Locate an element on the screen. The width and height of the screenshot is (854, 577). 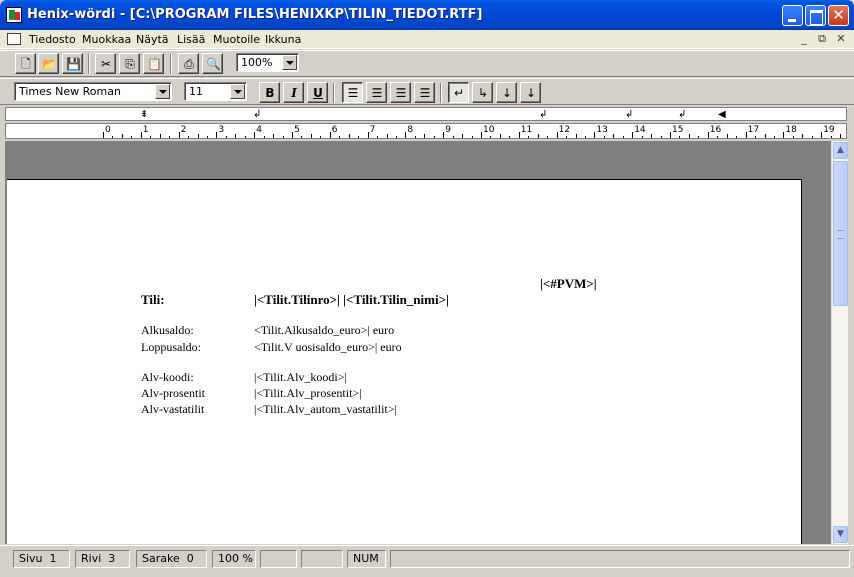
new-button: 🗋 is located at coordinates (25, 63).